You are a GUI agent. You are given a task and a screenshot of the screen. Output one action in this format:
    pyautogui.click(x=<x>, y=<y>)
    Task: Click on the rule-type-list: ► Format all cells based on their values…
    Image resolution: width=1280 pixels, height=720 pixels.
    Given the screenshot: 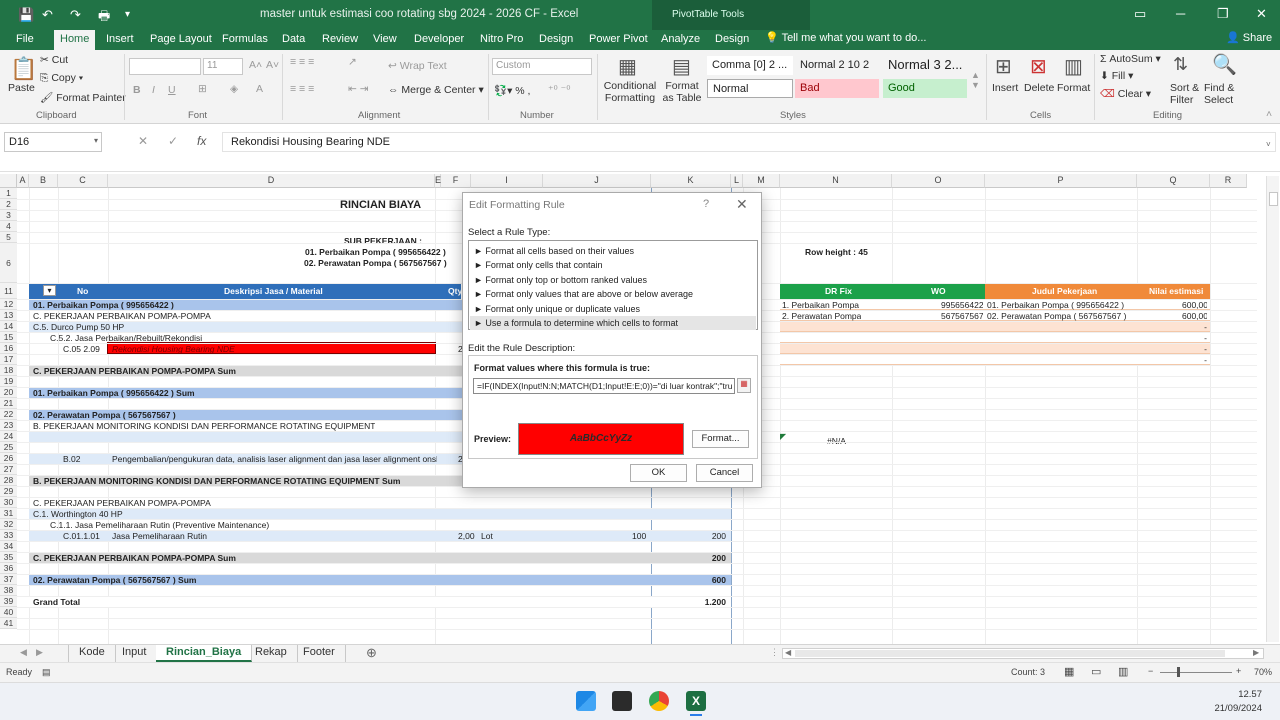 What is the action you would take?
    pyautogui.click(x=613, y=285)
    